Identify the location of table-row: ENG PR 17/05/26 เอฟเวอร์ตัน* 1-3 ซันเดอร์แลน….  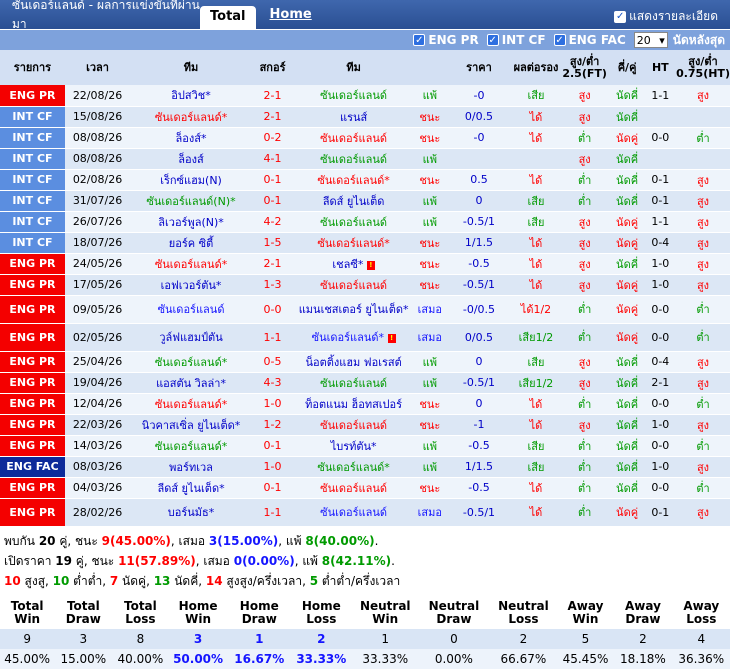
(365, 285).